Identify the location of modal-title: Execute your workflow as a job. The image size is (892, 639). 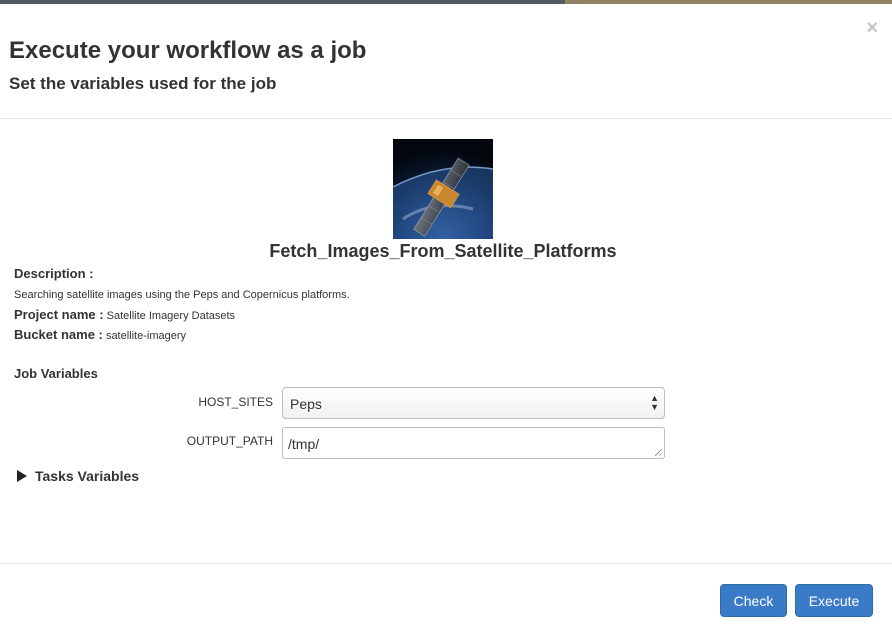
(188, 50).